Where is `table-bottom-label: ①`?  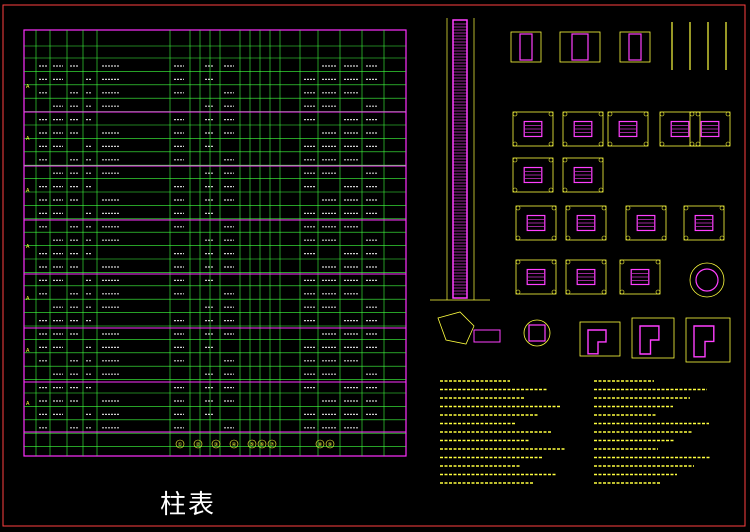 table-bottom-label: ① is located at coordinates (180, 444).